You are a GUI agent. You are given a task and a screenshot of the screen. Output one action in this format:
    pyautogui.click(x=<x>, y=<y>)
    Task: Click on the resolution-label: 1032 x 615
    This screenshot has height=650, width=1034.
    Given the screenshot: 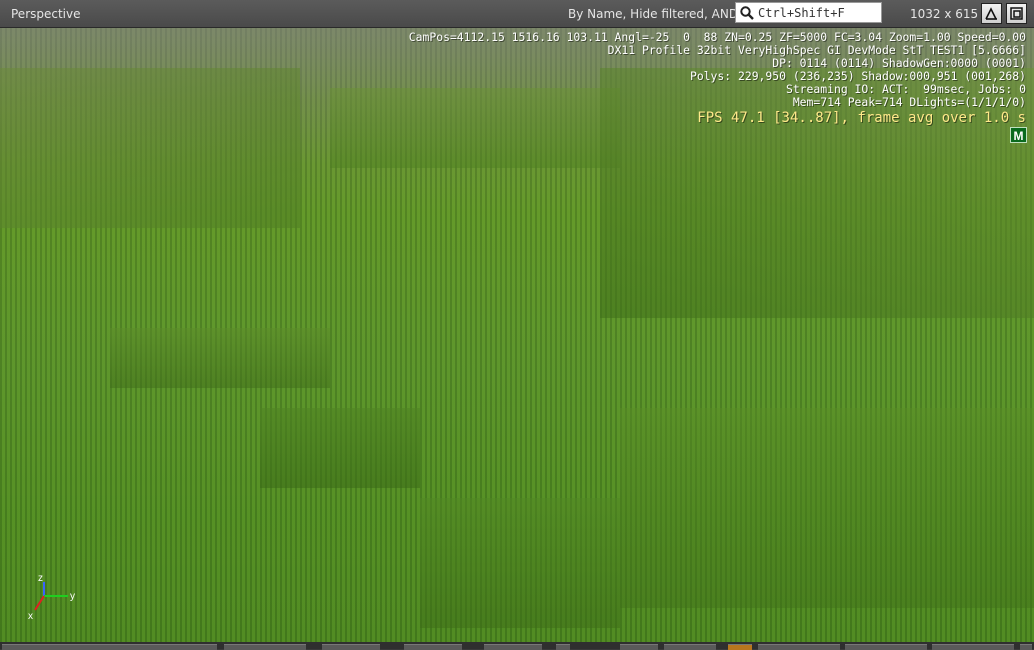 What is the action you would take?
    pyautogui.click(x=944, y=14)
    